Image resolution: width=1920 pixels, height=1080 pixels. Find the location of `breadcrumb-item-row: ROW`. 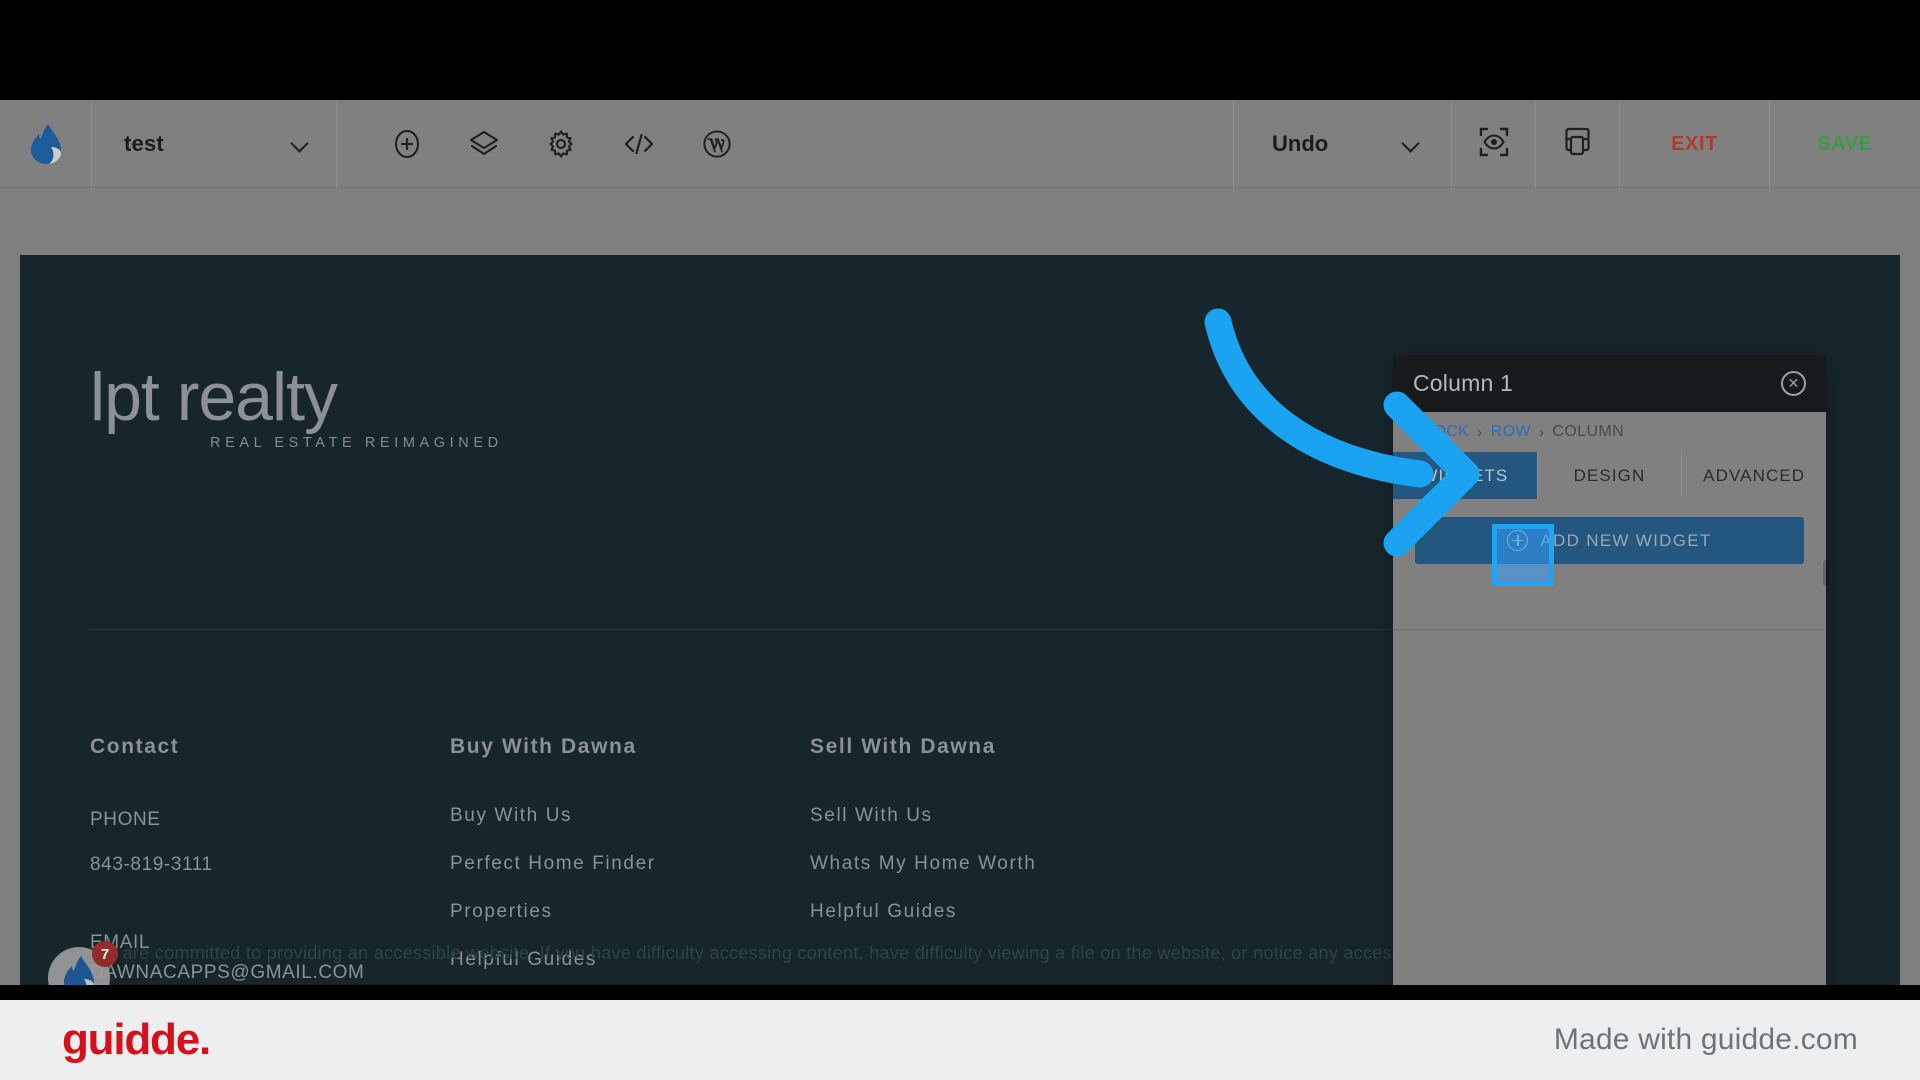

breadcrumb-item-row: ROW is located at coordinates (1511, 432).